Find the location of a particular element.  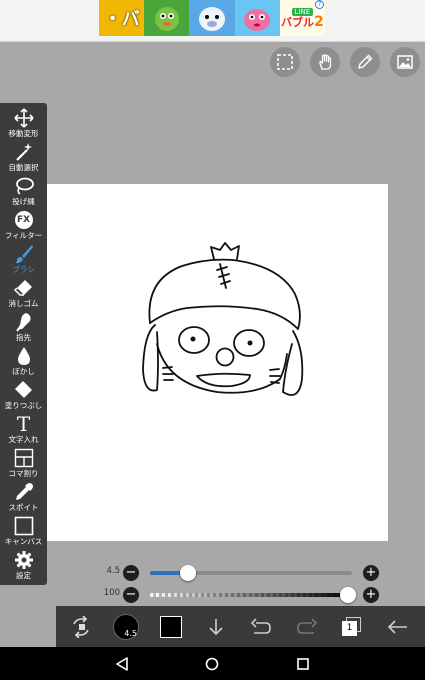

color-swatch-button is located at coordinates (171, 626).